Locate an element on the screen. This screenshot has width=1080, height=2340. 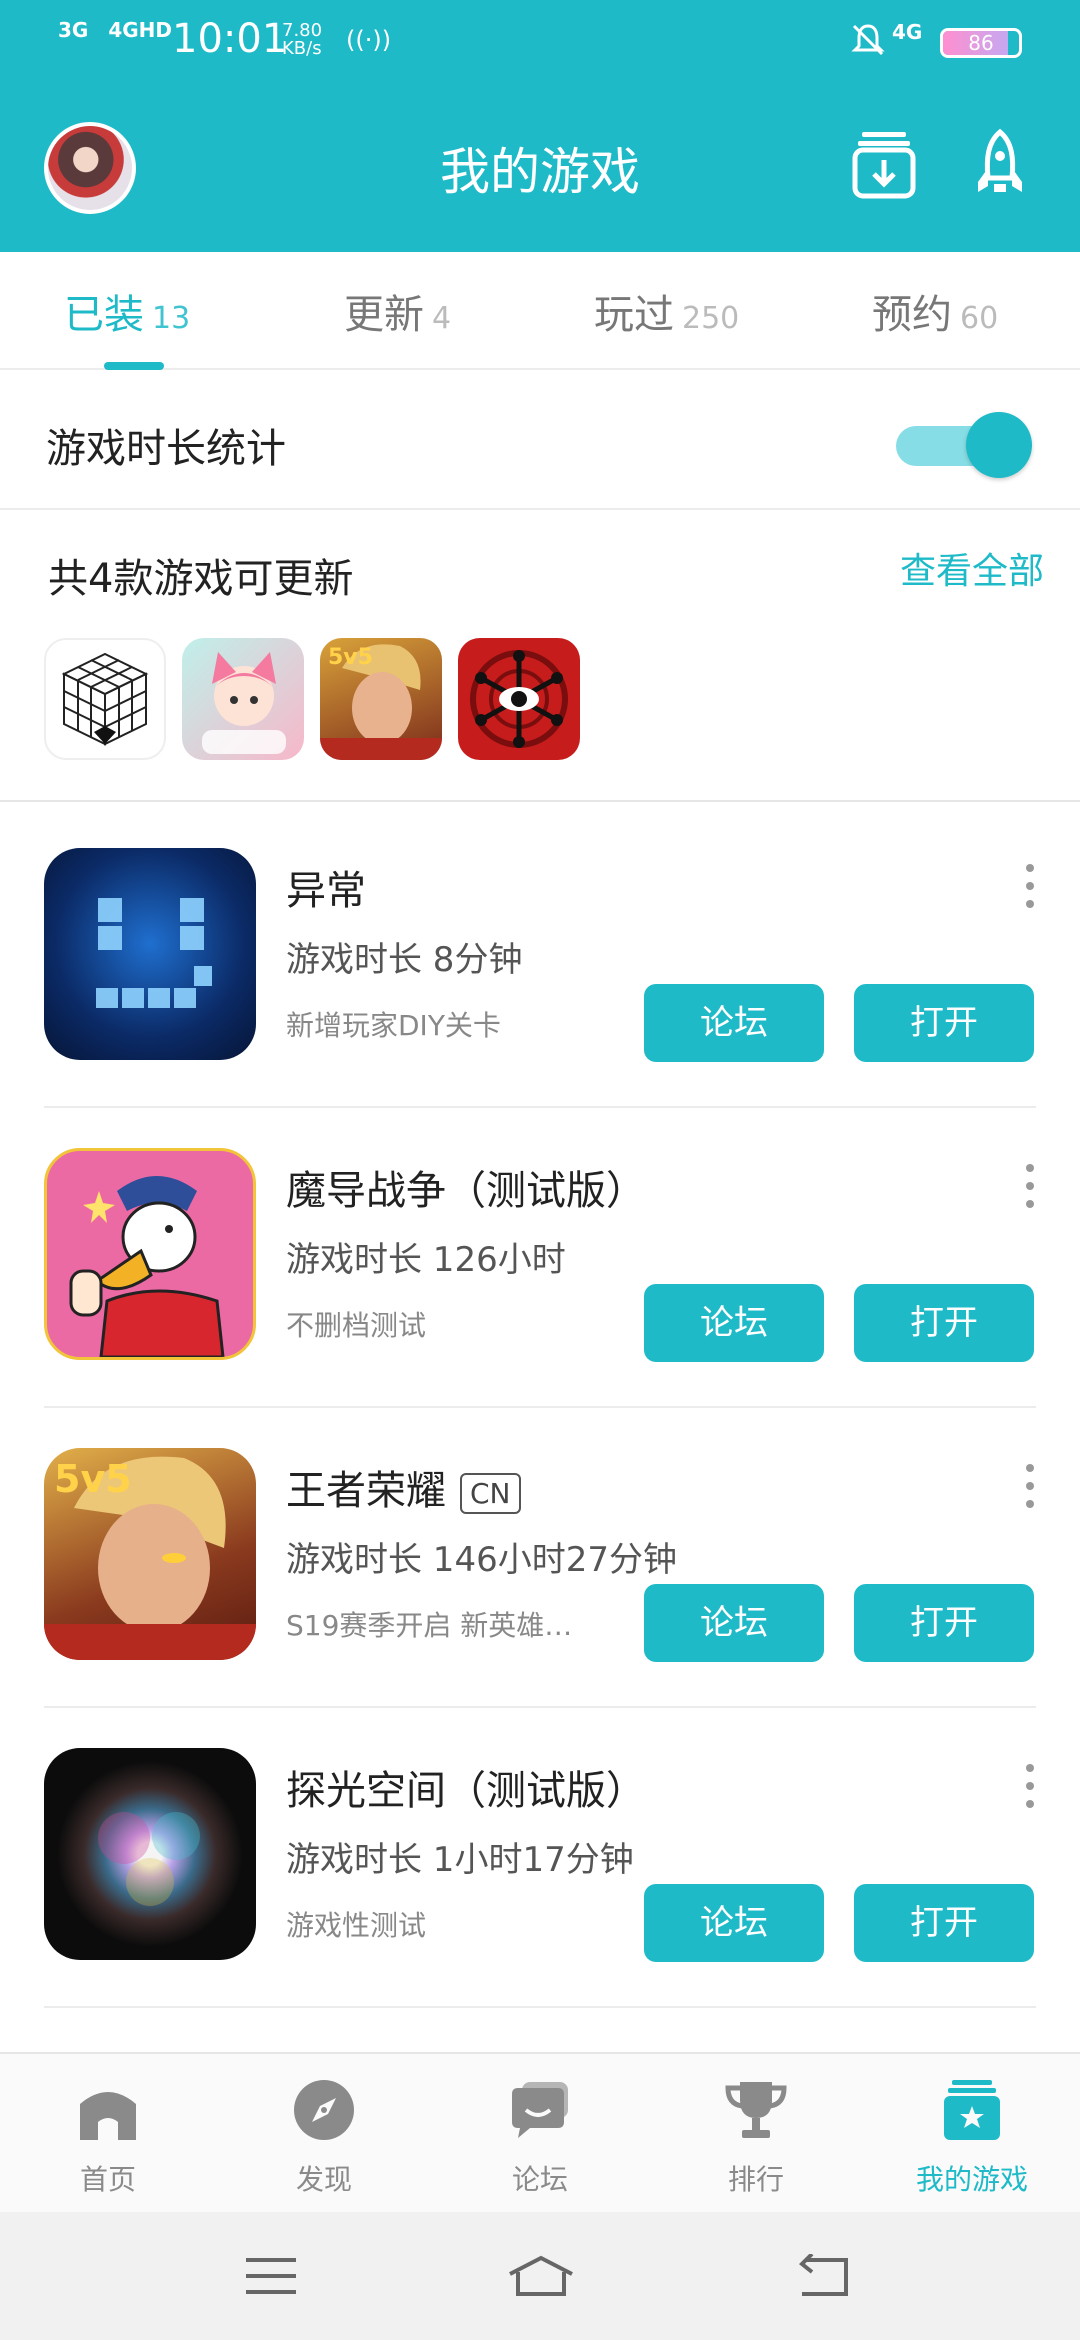
game-playtime: 游戏时长 126小时 is located at coordinates (426, 1260).